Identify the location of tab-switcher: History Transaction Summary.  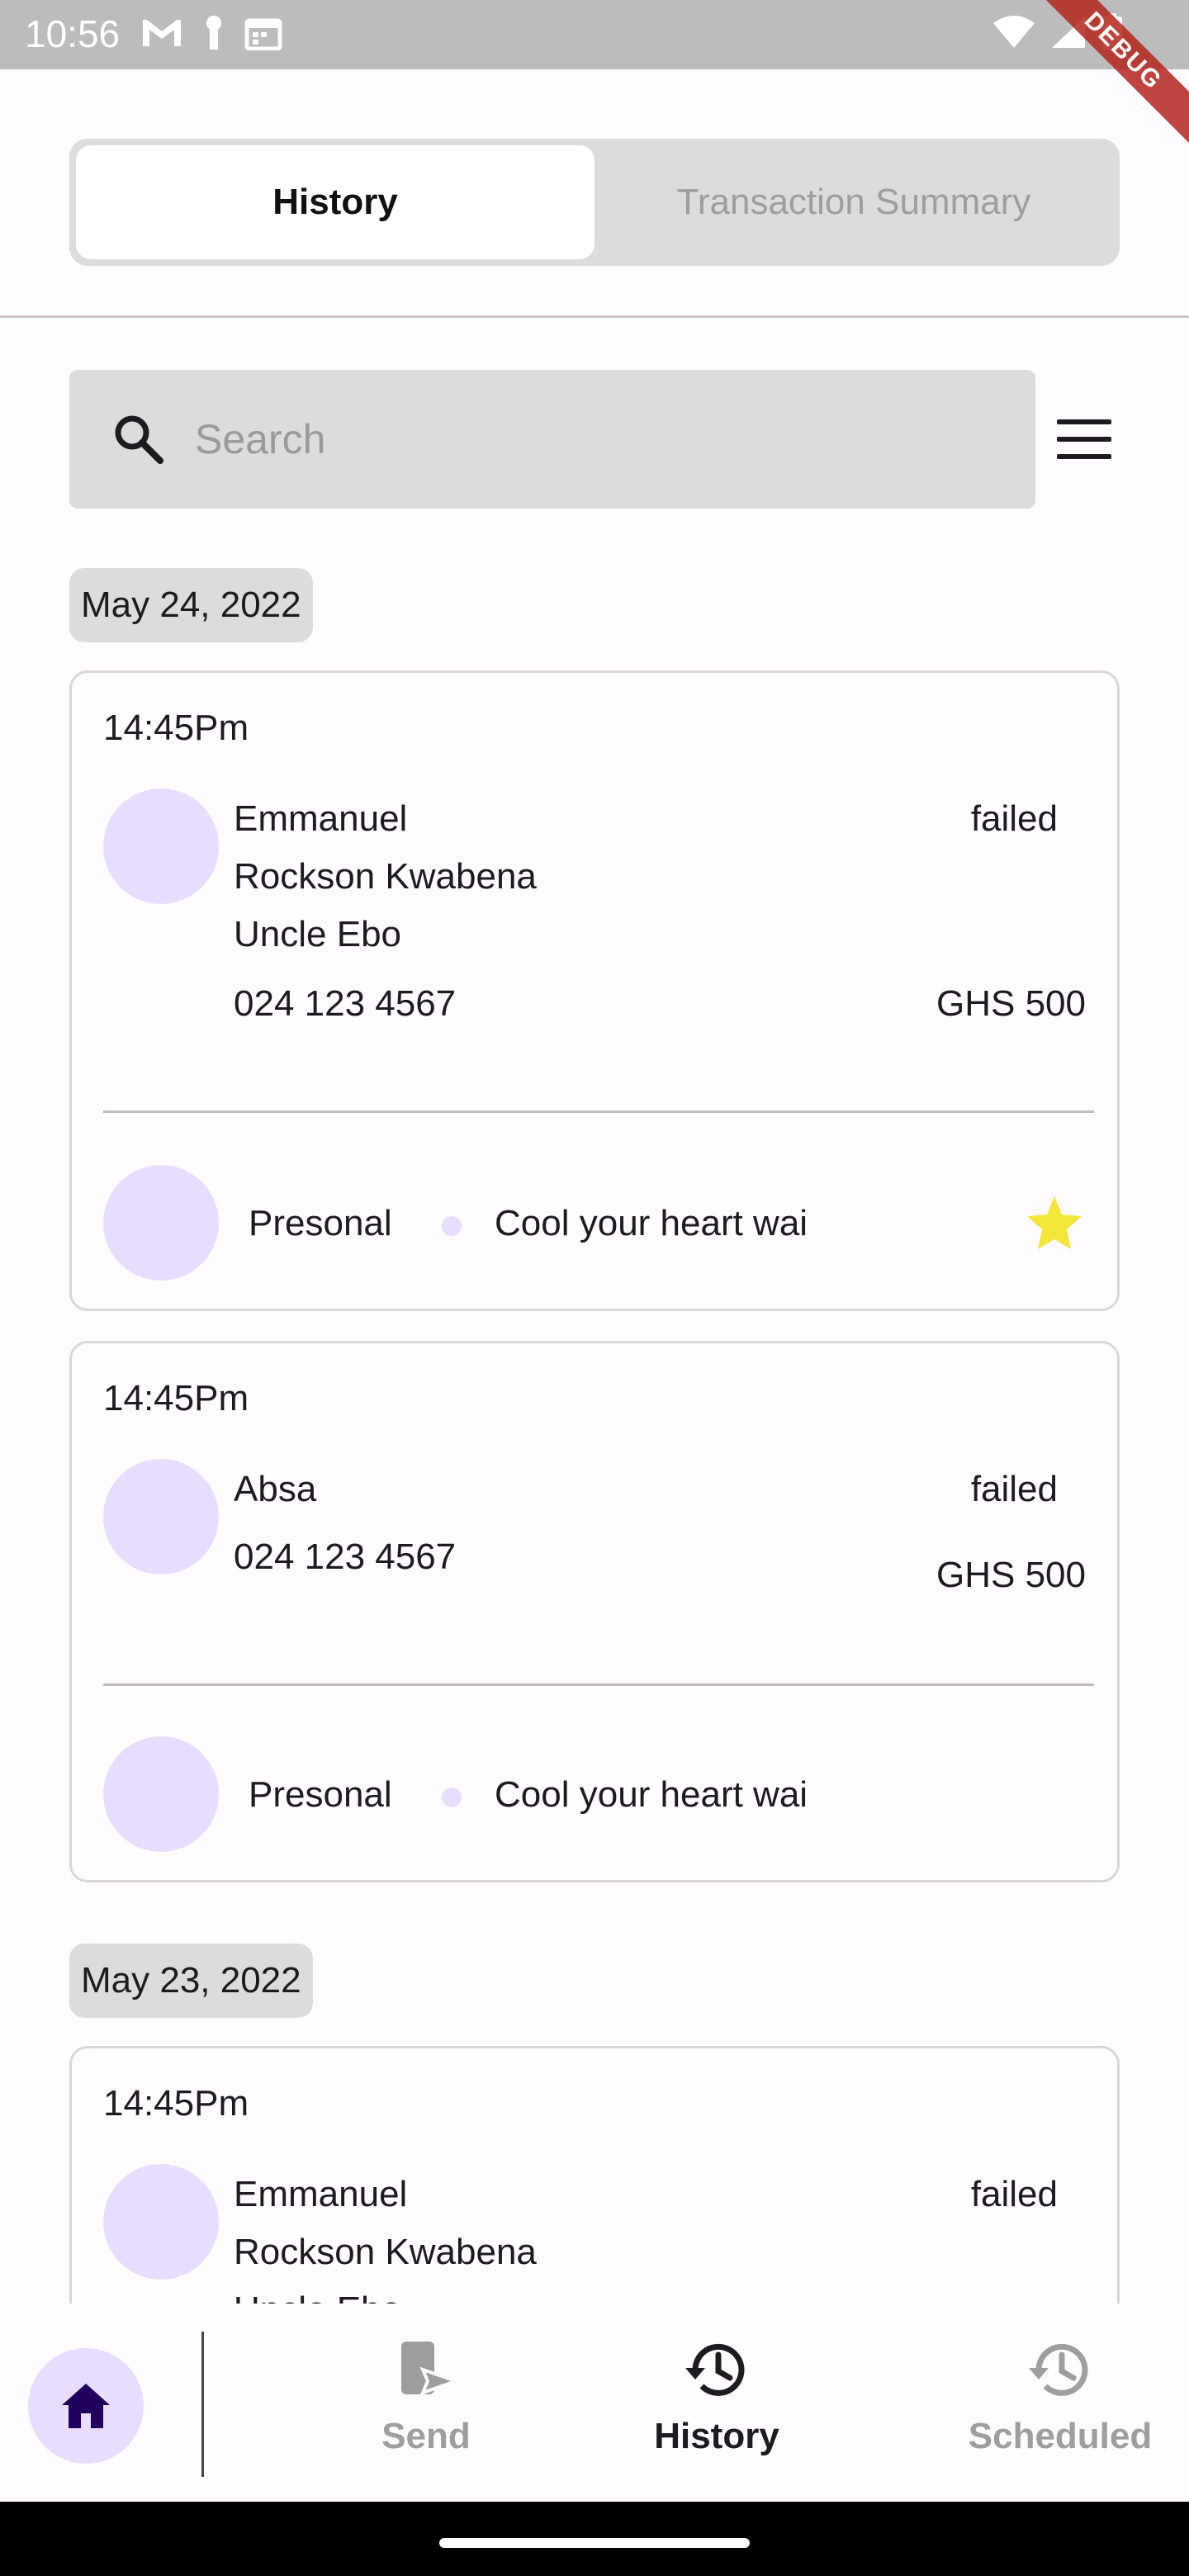
(594, 202).